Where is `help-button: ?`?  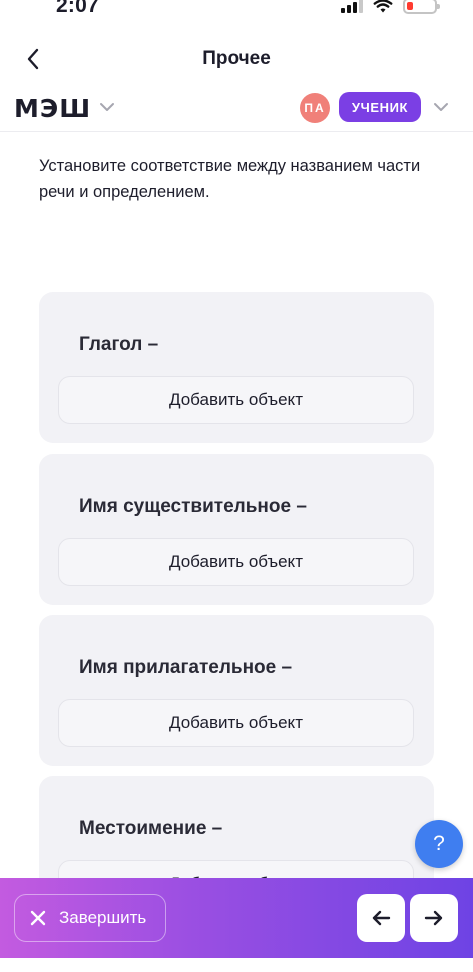
help-button: ? is located at coordinates (439, 844).